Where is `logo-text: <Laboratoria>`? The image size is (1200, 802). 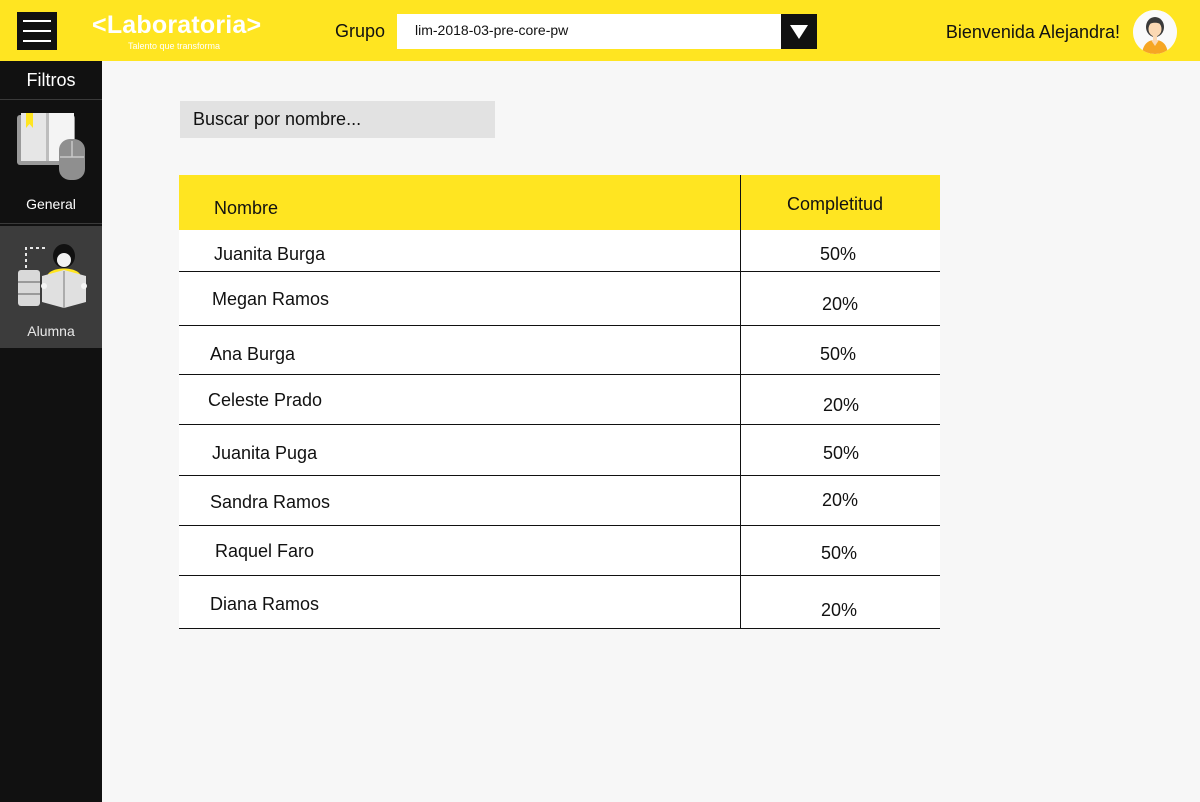 logo-text: <Laboratoria> is located at coordinates (177, 25).